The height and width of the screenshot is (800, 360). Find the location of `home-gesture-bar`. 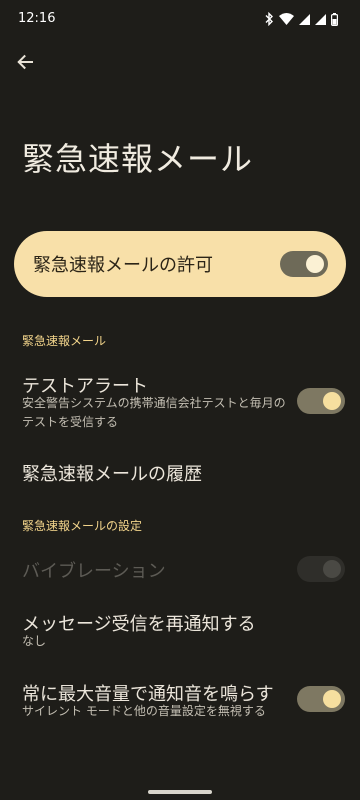

home-gesture-bar is located at coordinates (180, 792).